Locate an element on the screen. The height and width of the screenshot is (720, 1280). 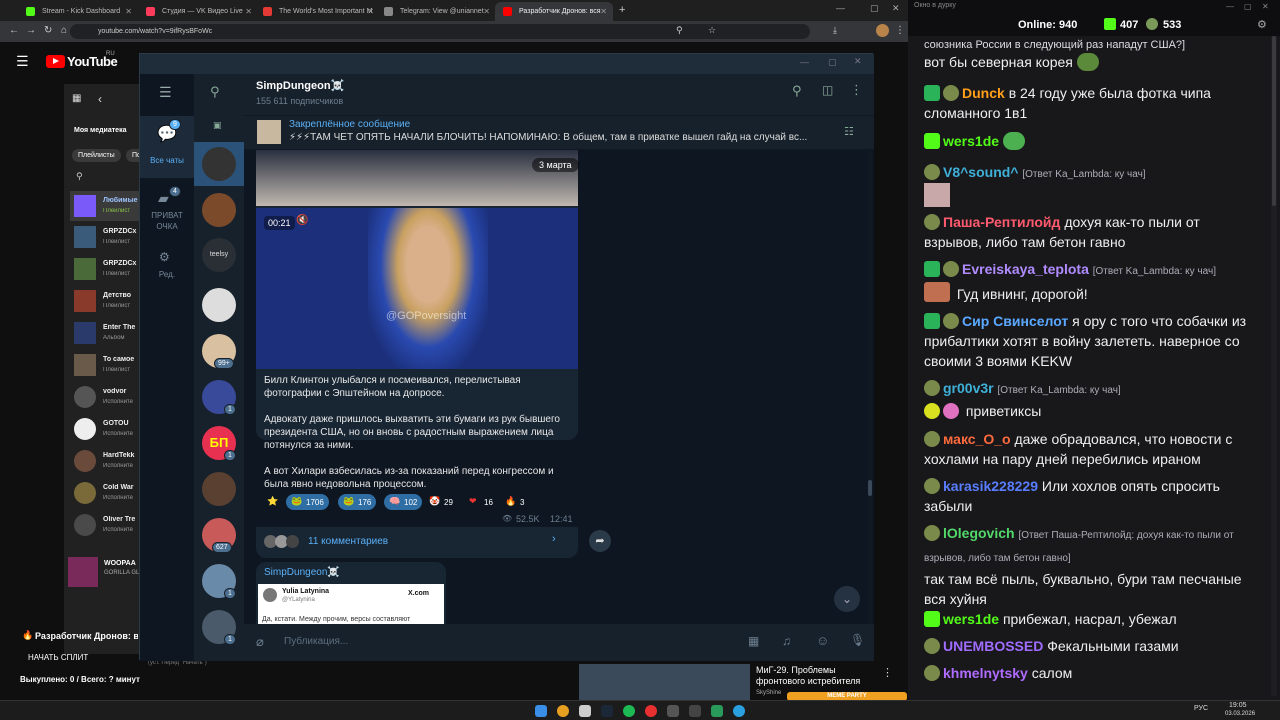
reaction-frog: 🐸 1706 is located at coordinates (307, 502).